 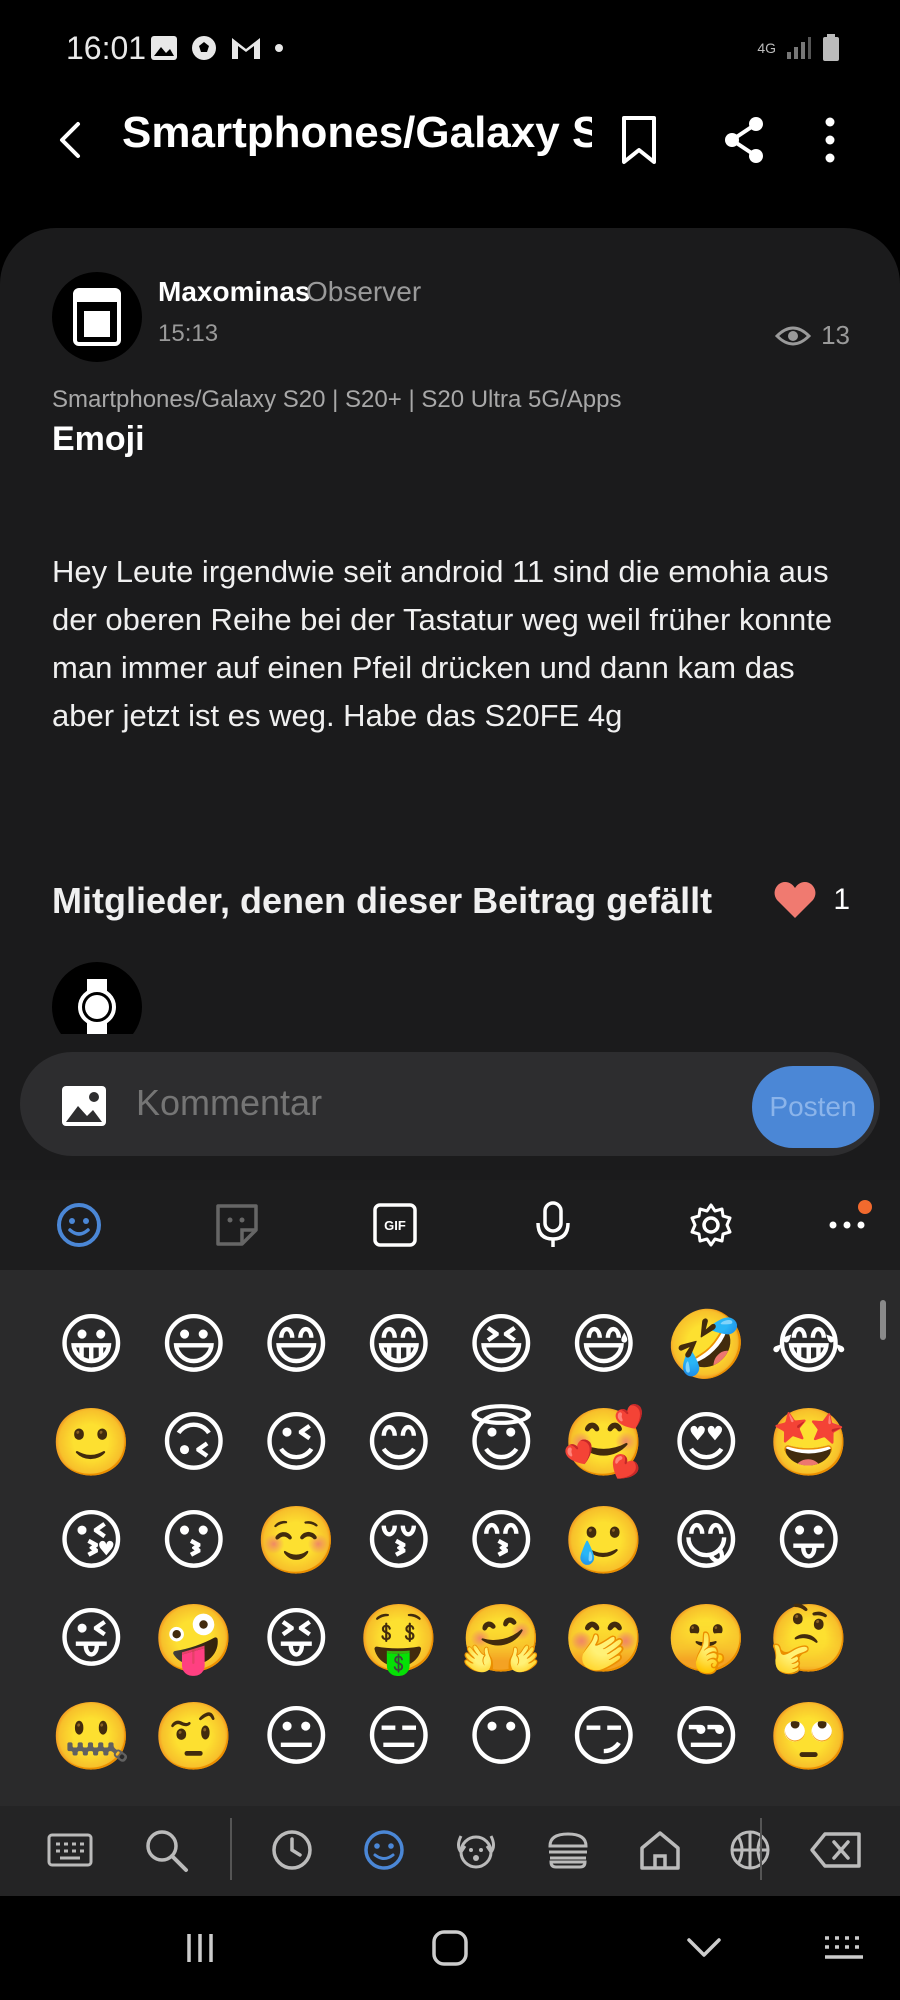 What do you see at coordinates (188, 333) in the screenshot?
I see `post-time: 15:13` at bounding box center [188, 333].